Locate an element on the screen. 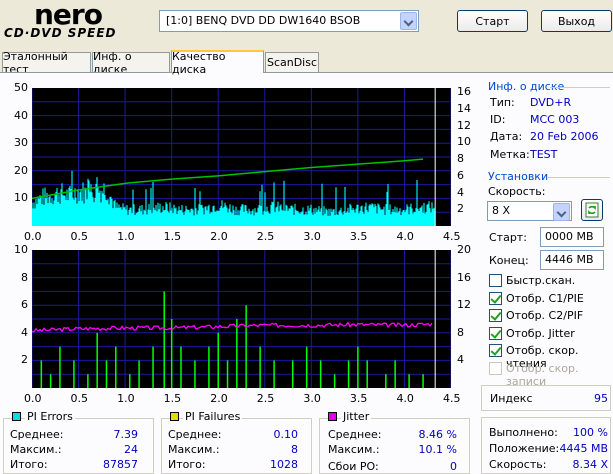 The image size is (613, 474). done-value: 100 % is located at coordinates (590, 432).